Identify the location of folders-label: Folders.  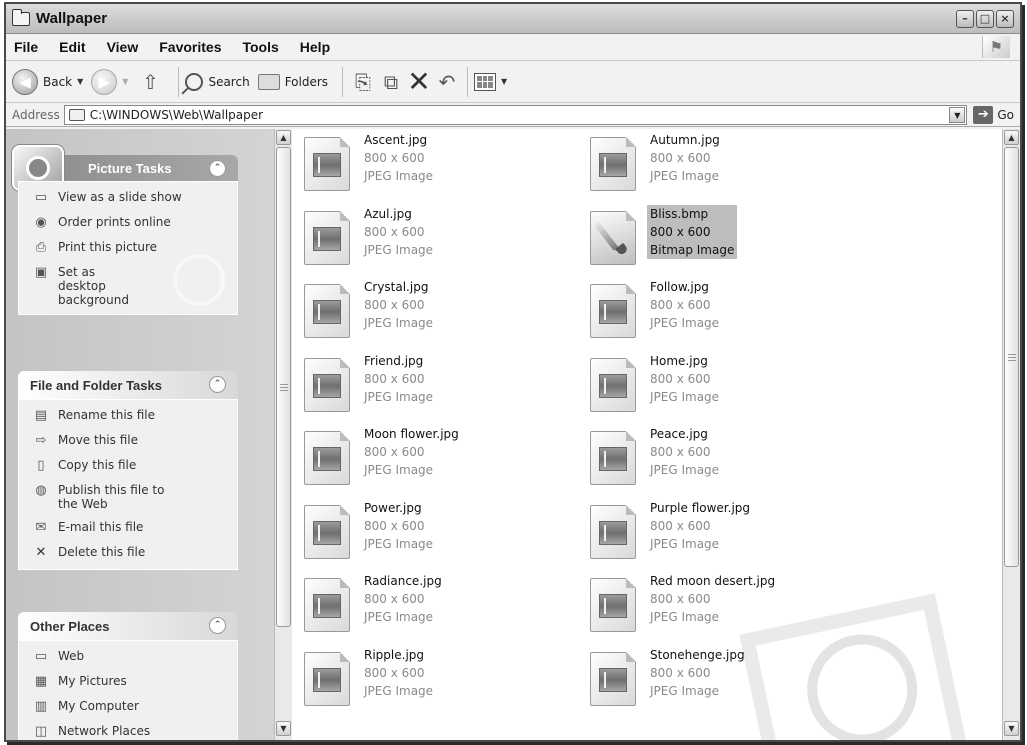
(306, 81).